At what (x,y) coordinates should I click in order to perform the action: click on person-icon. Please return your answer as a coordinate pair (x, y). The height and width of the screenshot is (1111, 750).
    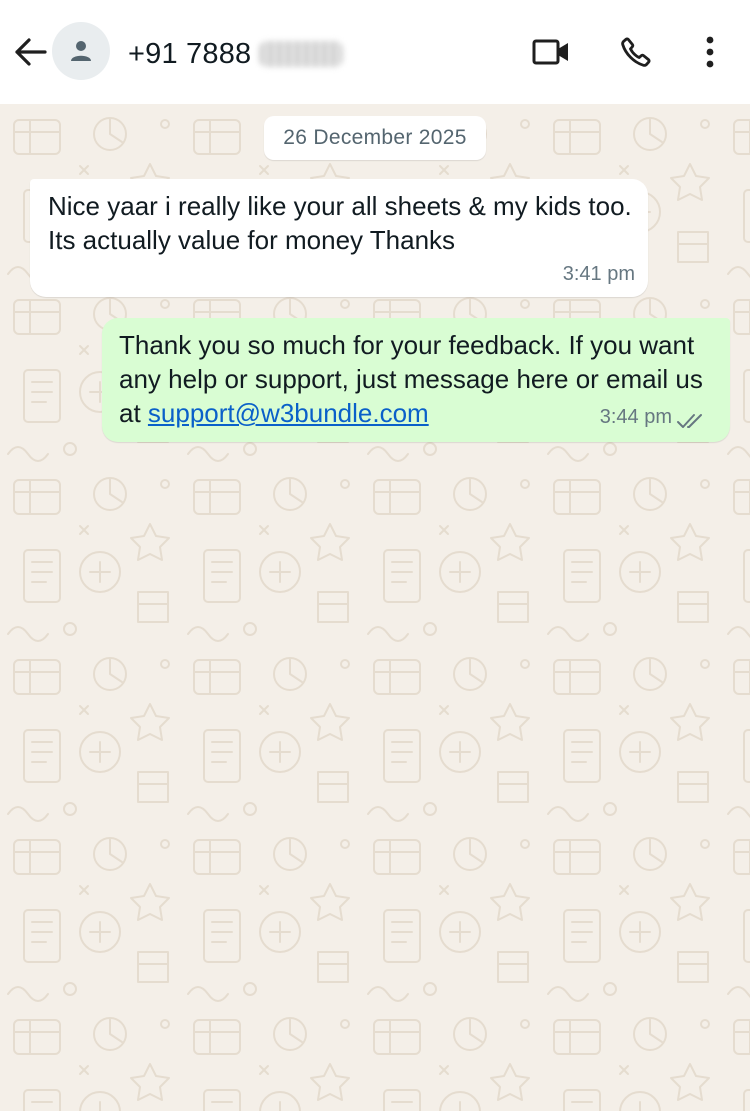
    Looking at the image, I should click on (81, 51).